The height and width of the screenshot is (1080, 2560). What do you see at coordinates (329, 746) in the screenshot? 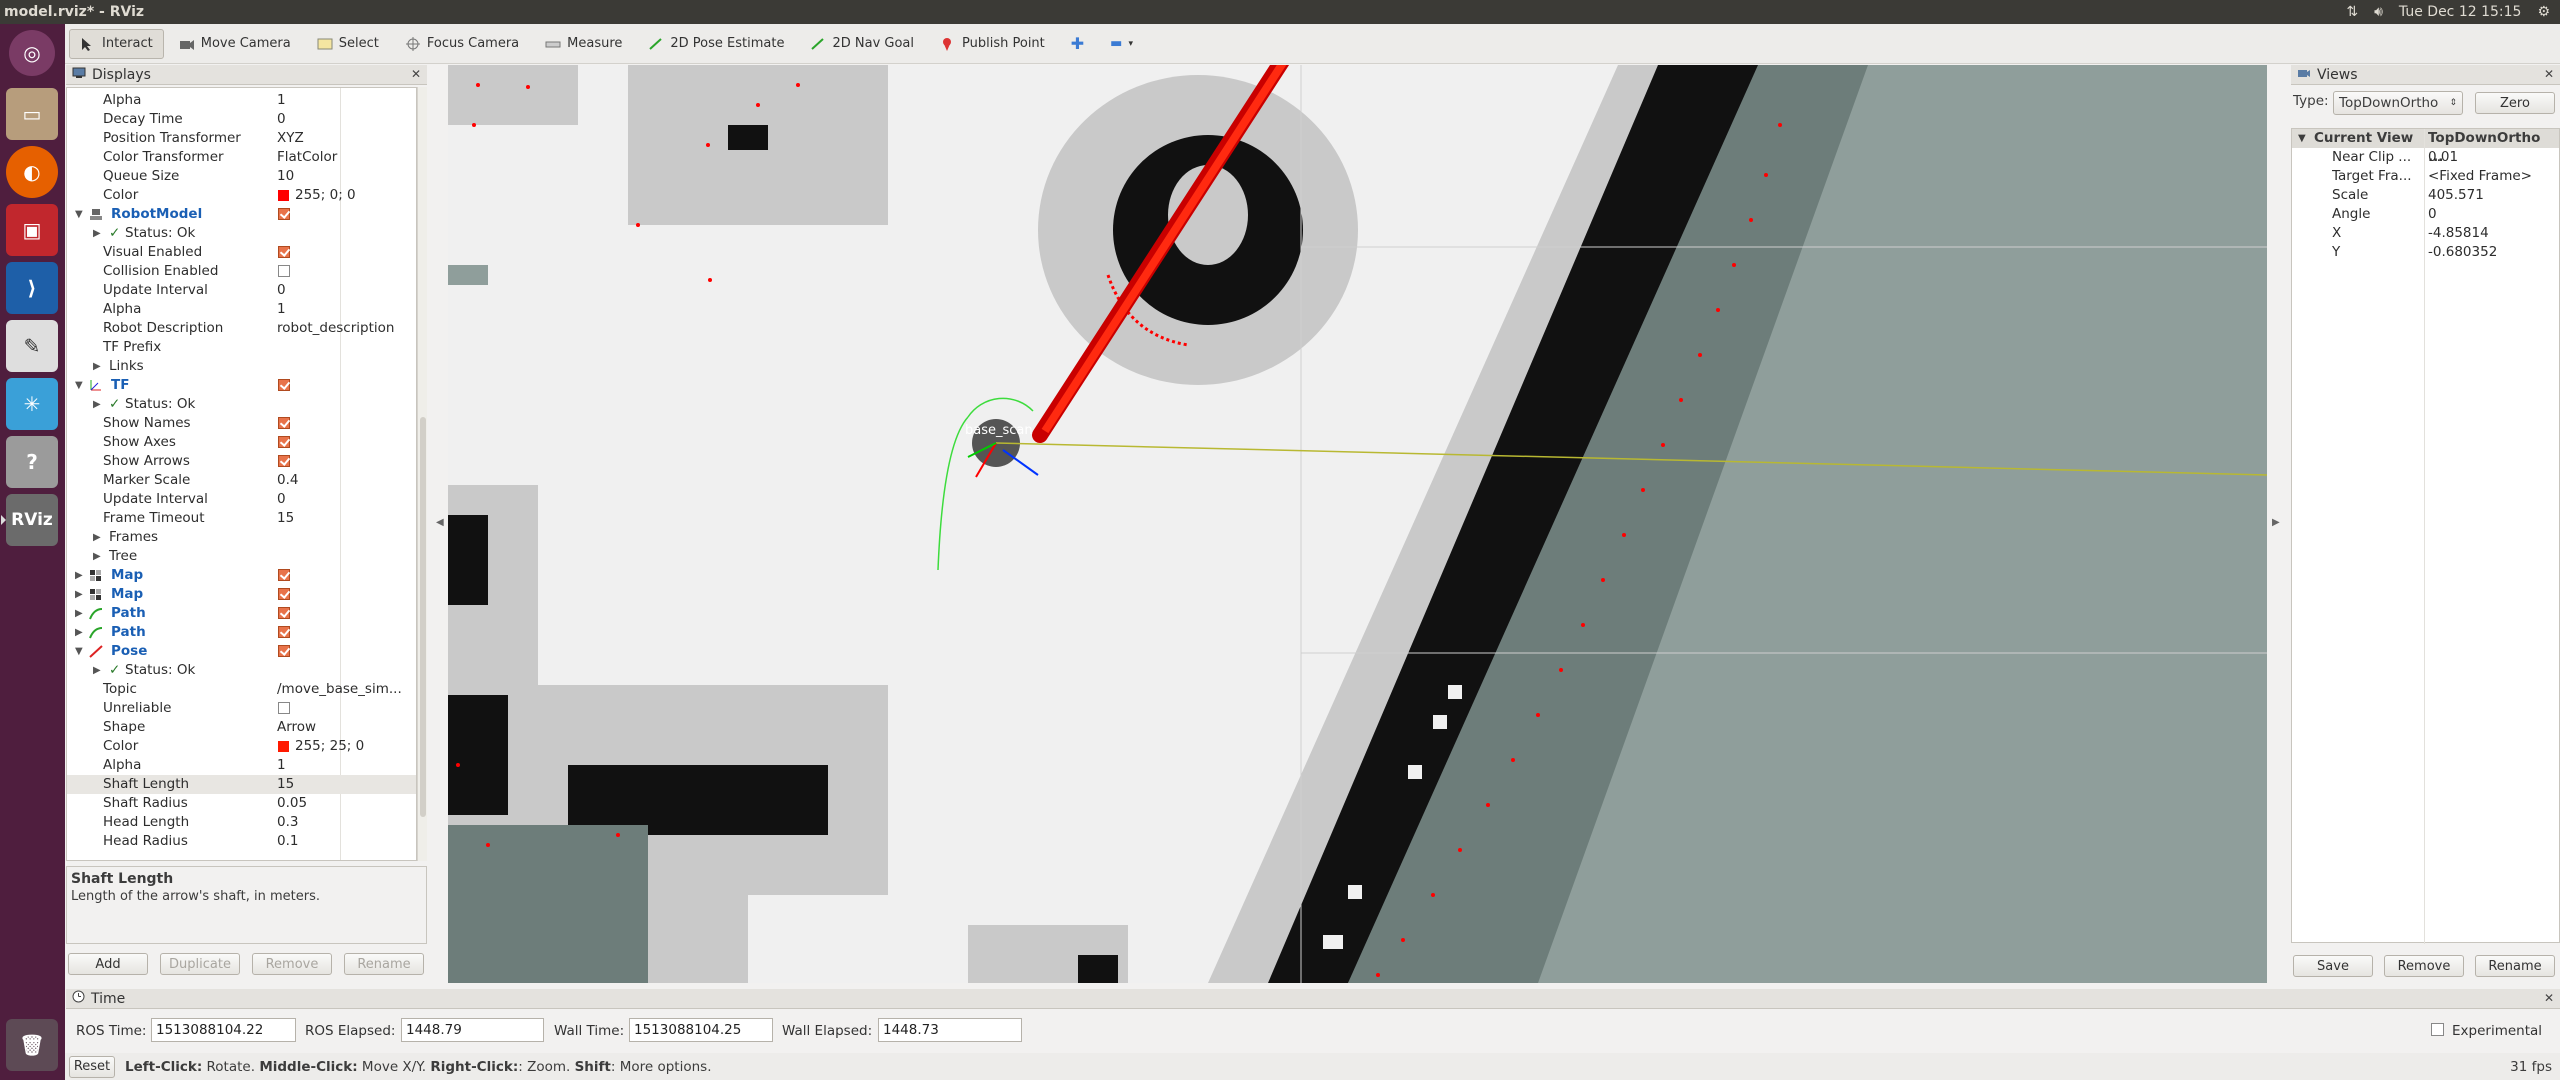
I see `property-value: 255; 25; 0` at bounding box center [329, 746].